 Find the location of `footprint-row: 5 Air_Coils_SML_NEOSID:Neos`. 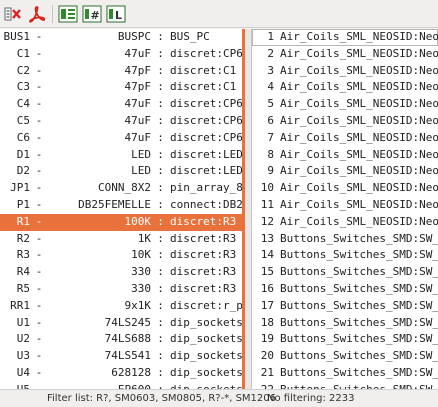

footprint-row: 5 Air_Coils_SML_NEOSID:Neos is located at coordinates (345, 104).